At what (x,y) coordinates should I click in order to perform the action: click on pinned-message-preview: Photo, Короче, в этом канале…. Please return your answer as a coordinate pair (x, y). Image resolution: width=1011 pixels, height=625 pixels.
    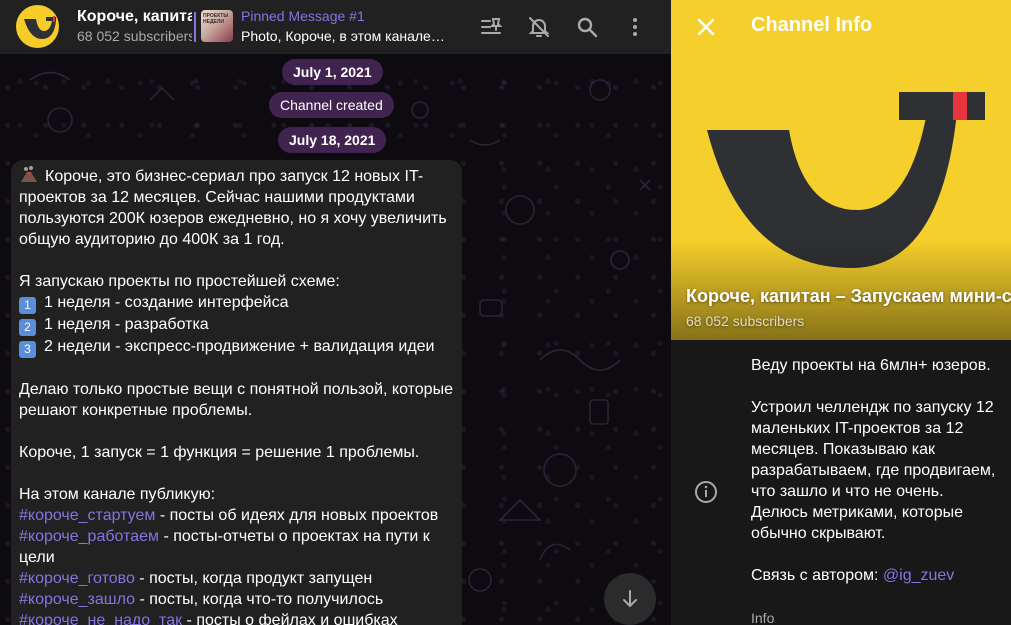
    Looking at the image, I should click on (346, 36).